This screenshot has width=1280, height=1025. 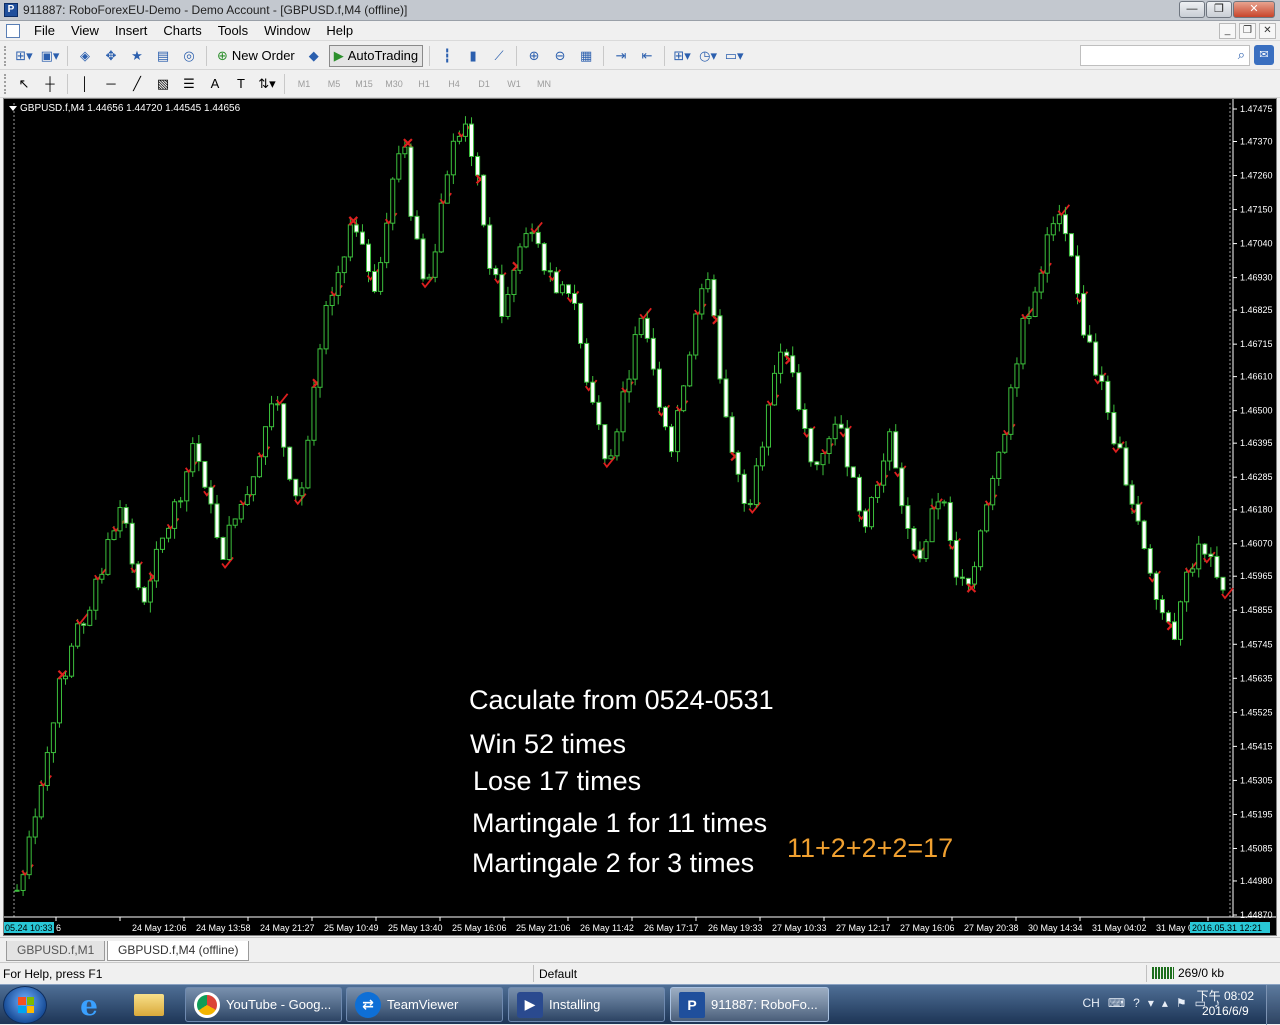 I want to click on strategy-tester-icon: ◎, so click(x=189, y=56).